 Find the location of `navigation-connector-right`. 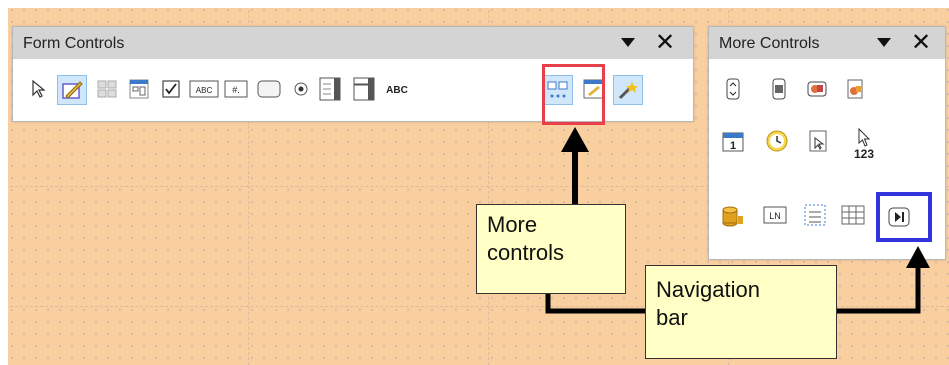

navigation-connector-right is located at coordinates (878, 289).